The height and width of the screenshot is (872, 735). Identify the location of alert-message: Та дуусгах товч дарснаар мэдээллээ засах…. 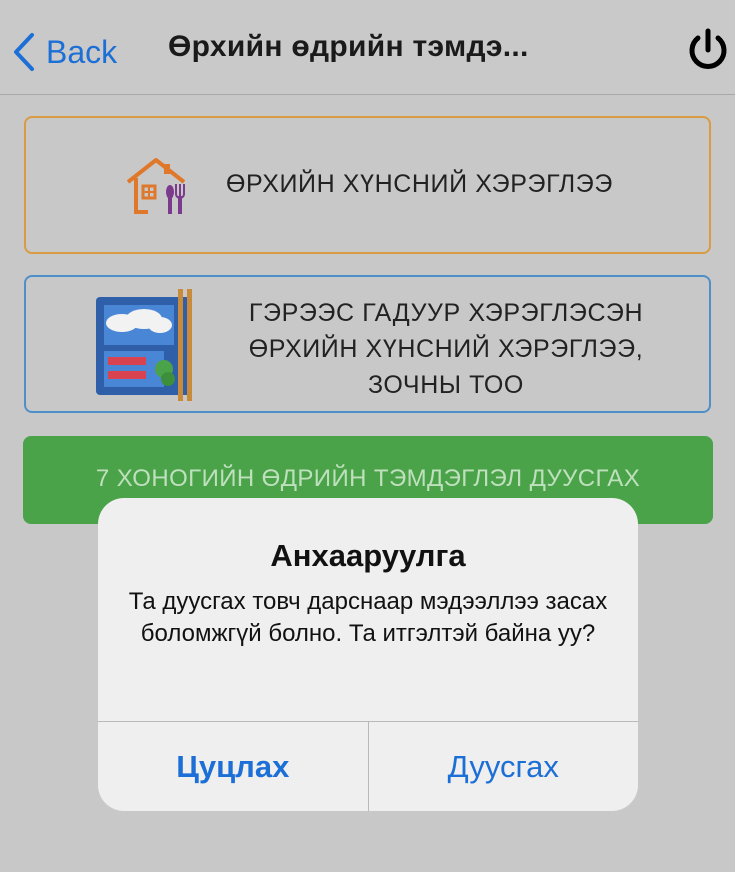
(368, 617).